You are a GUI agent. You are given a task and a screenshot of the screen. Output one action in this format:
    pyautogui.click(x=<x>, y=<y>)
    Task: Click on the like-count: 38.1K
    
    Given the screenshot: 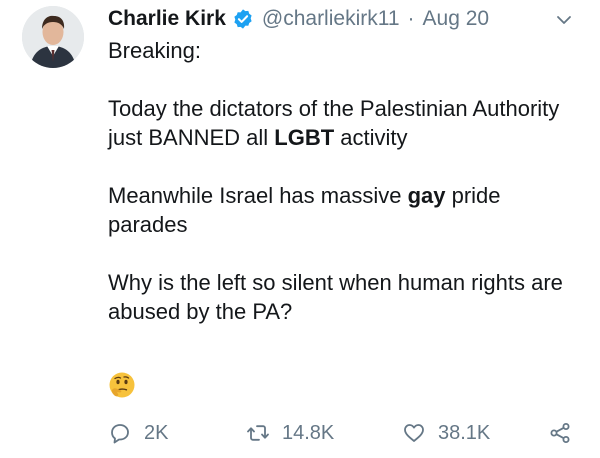 What is the action you would take?
    pyautogui.click(x=464, y=432)
    